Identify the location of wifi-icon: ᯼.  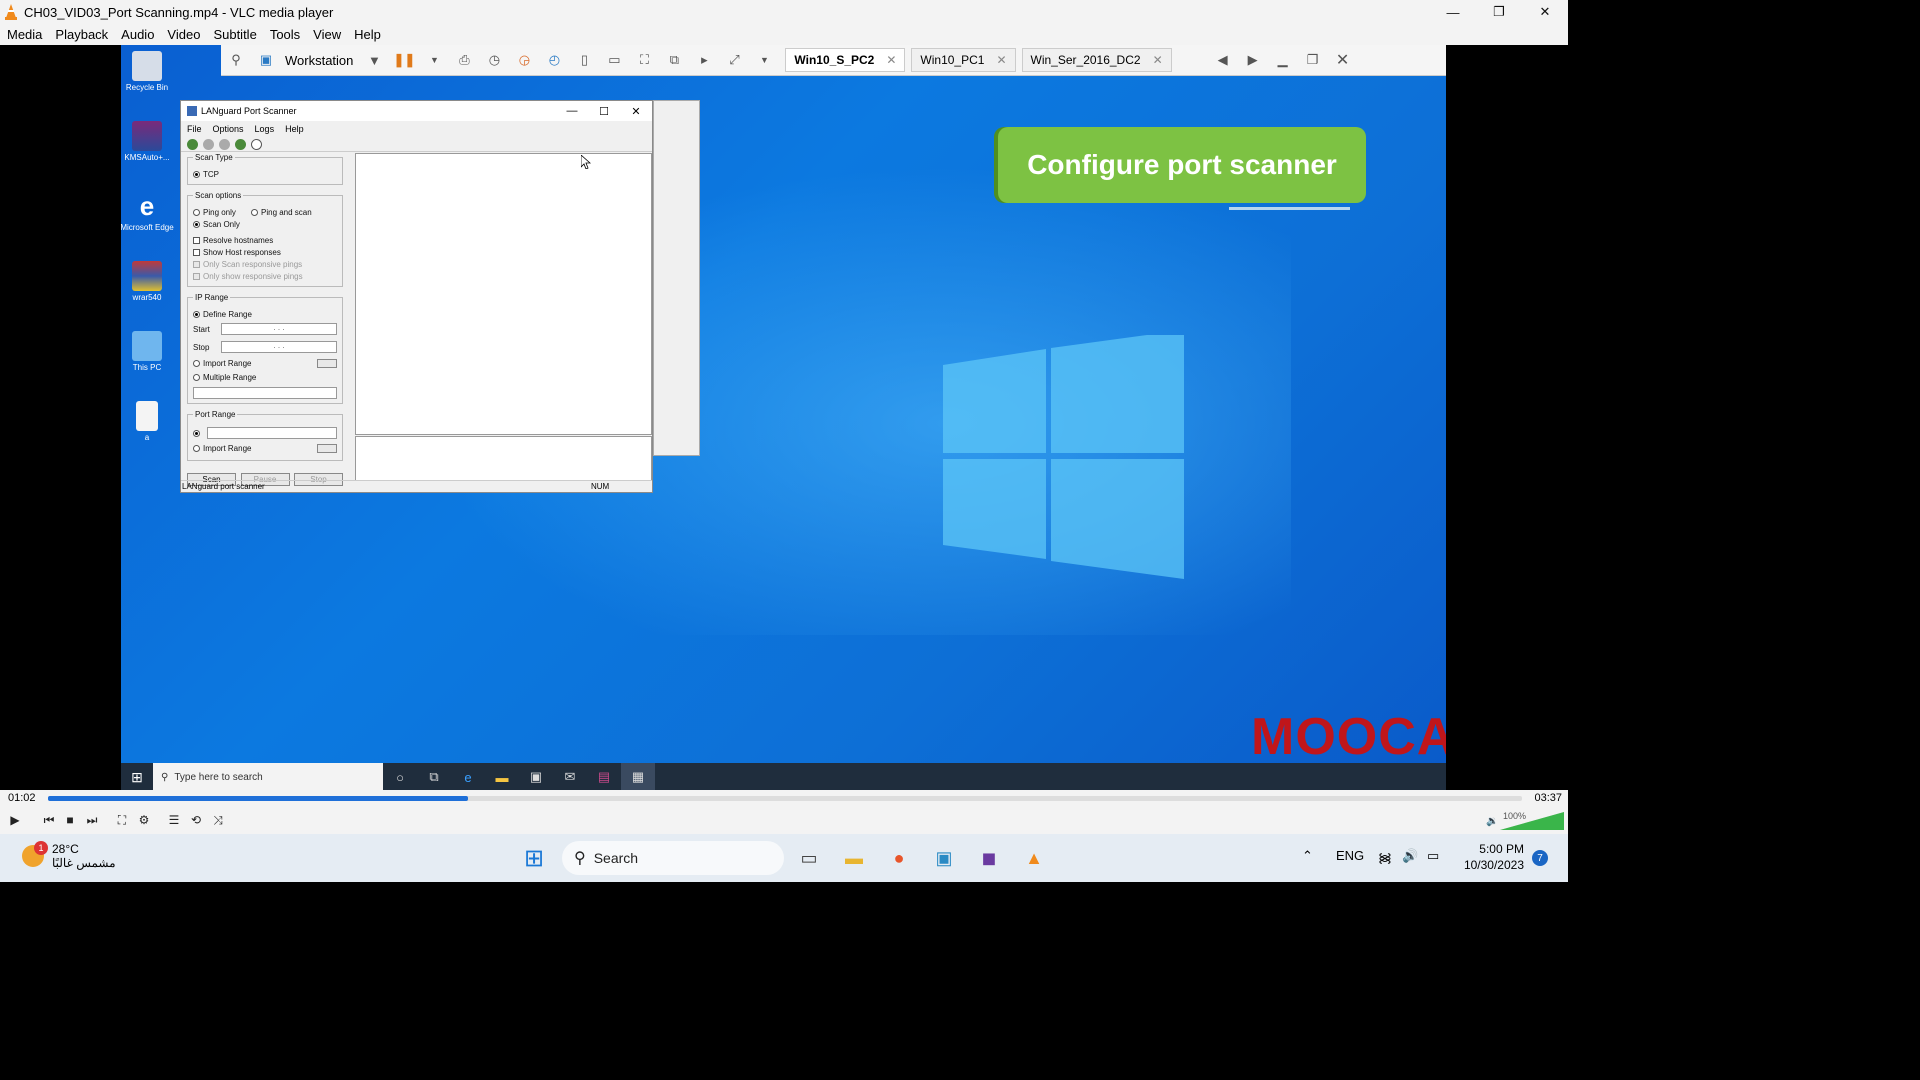
(1385, 857).